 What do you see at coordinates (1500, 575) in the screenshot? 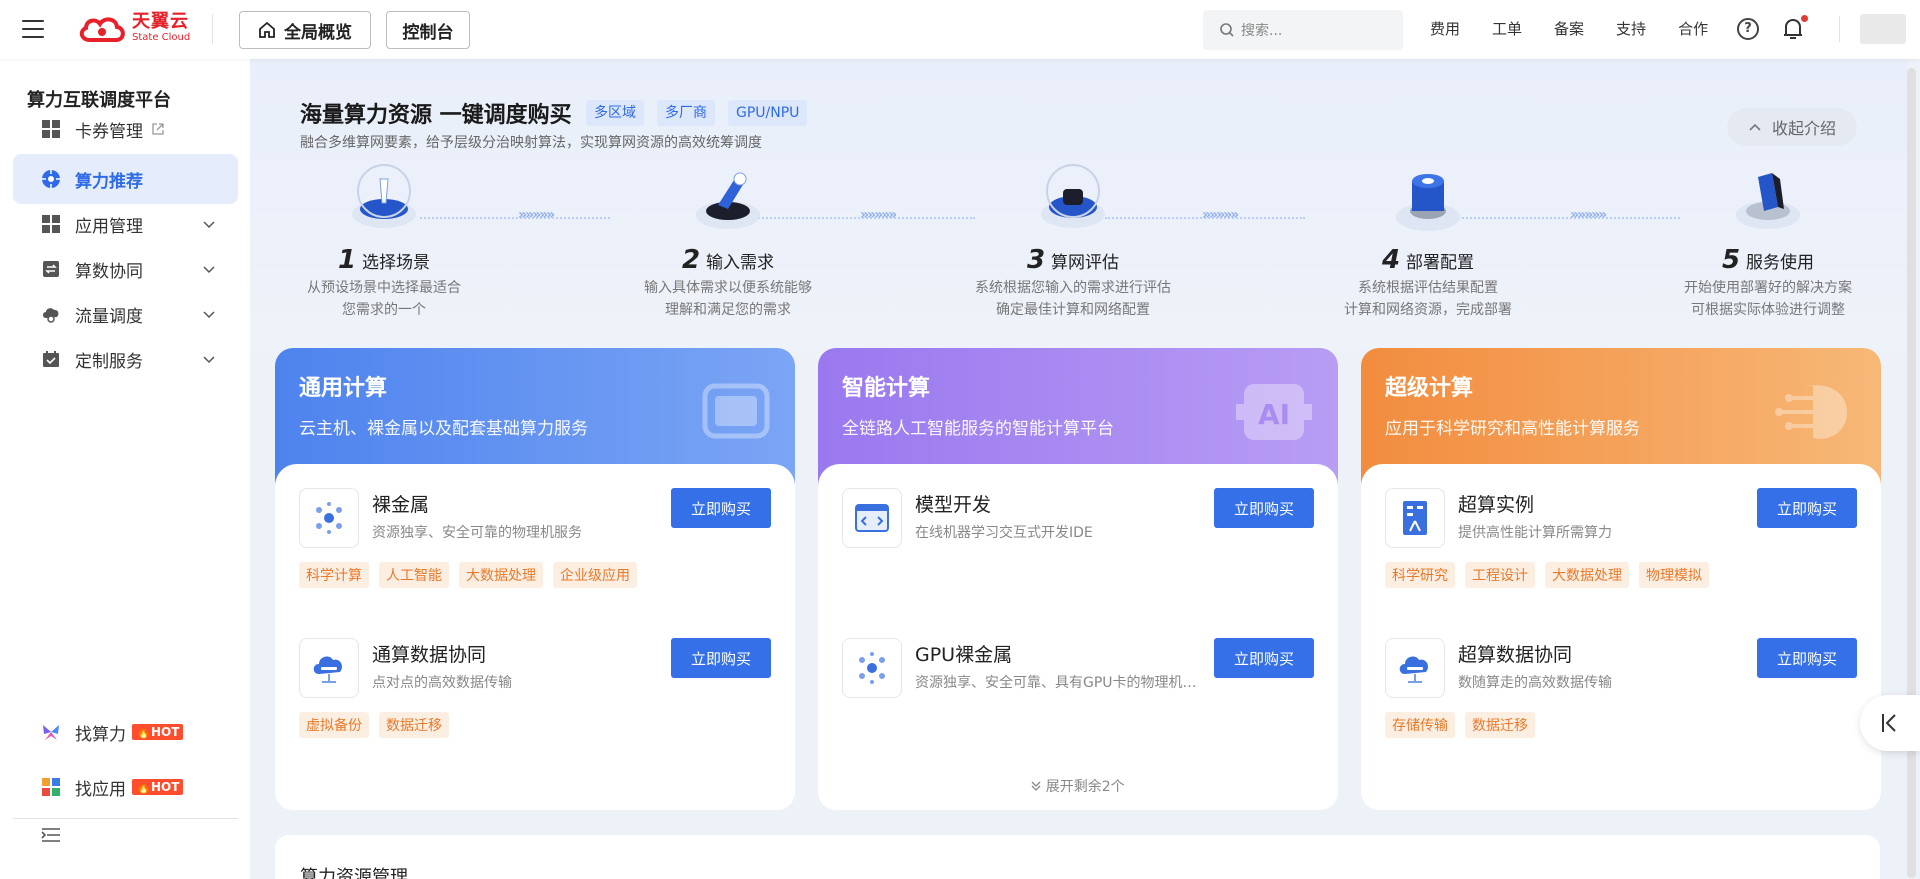
I see `scenario-tag: 工程设计` at bounding box center [1500, 575].